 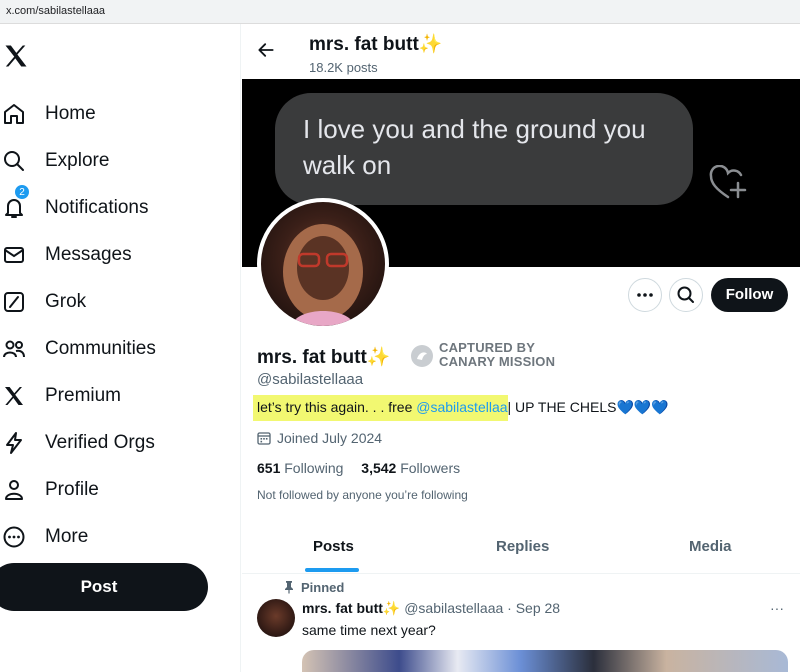 I want to click on tab-replies: Replies, so click(x=522, y=549).